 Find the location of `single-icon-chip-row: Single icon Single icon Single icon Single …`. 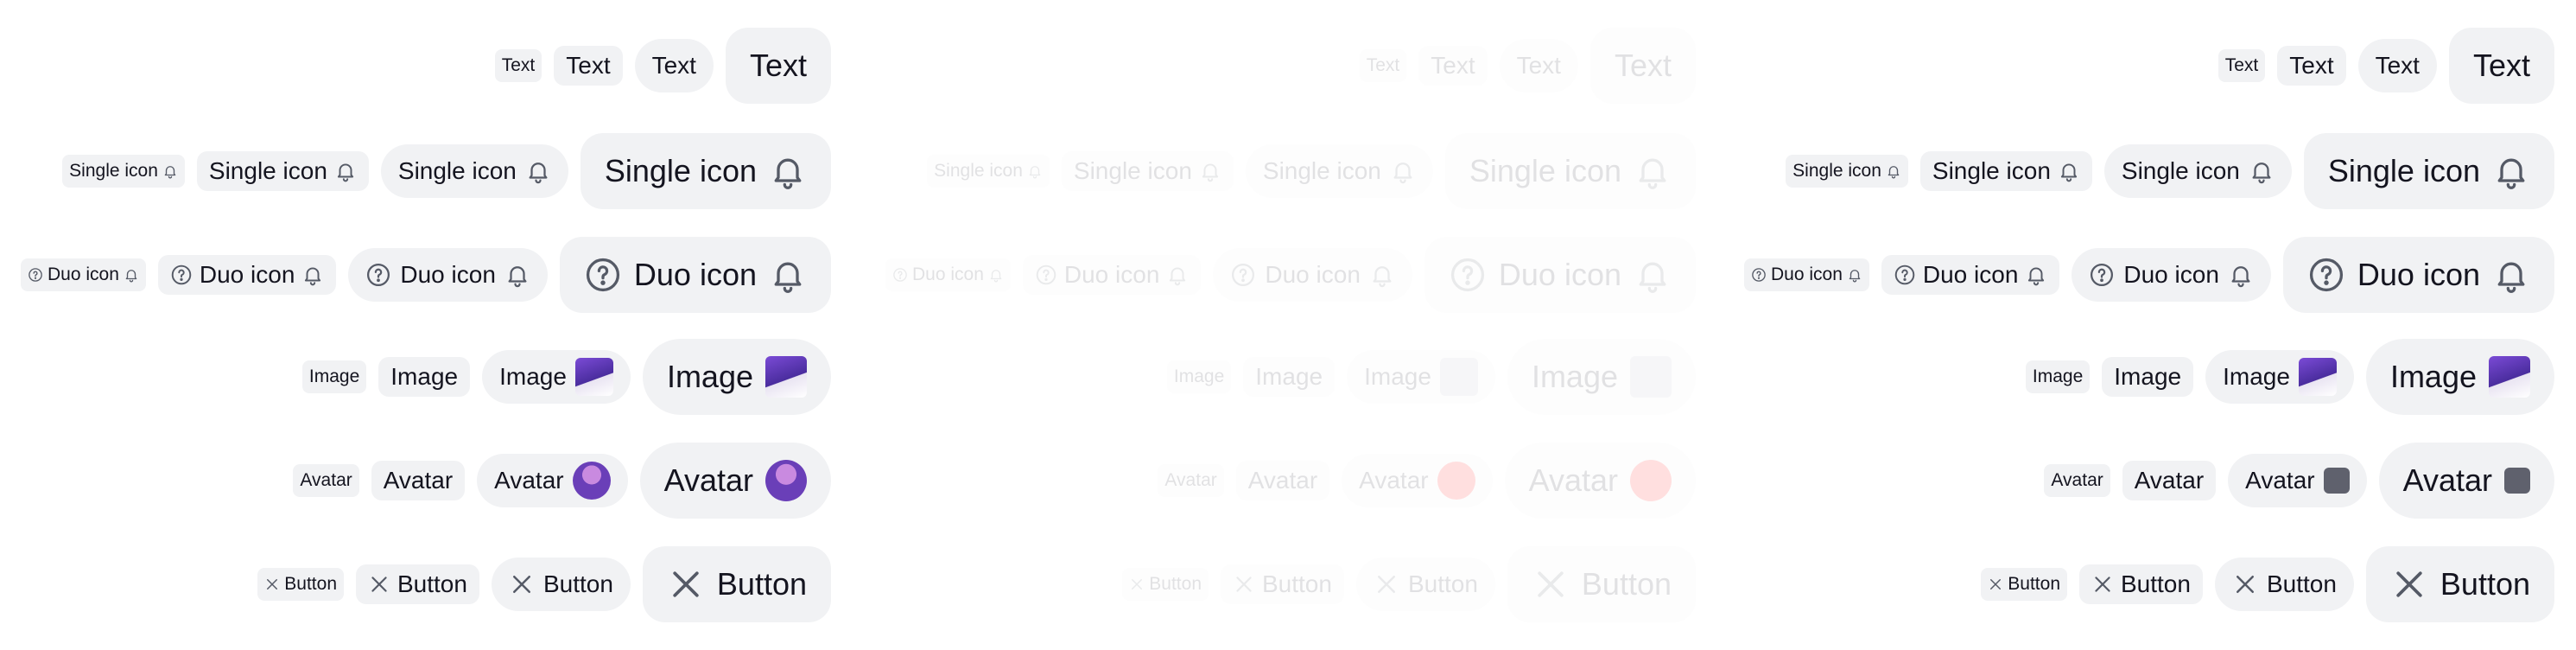

single-icon-chip-row: Single icon Single icon Single icon Single … is located at coordinates (1311, 171).